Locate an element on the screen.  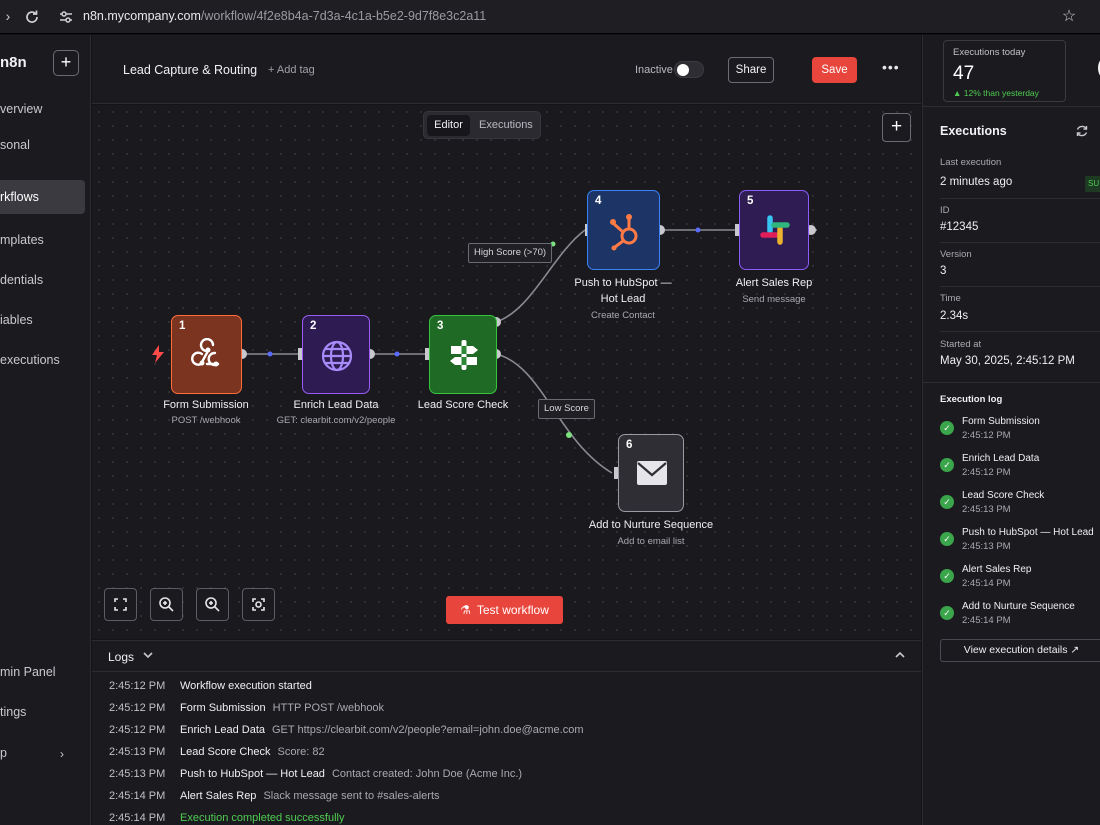
node-form-submission: 1 is located at coordinates (206, 354).